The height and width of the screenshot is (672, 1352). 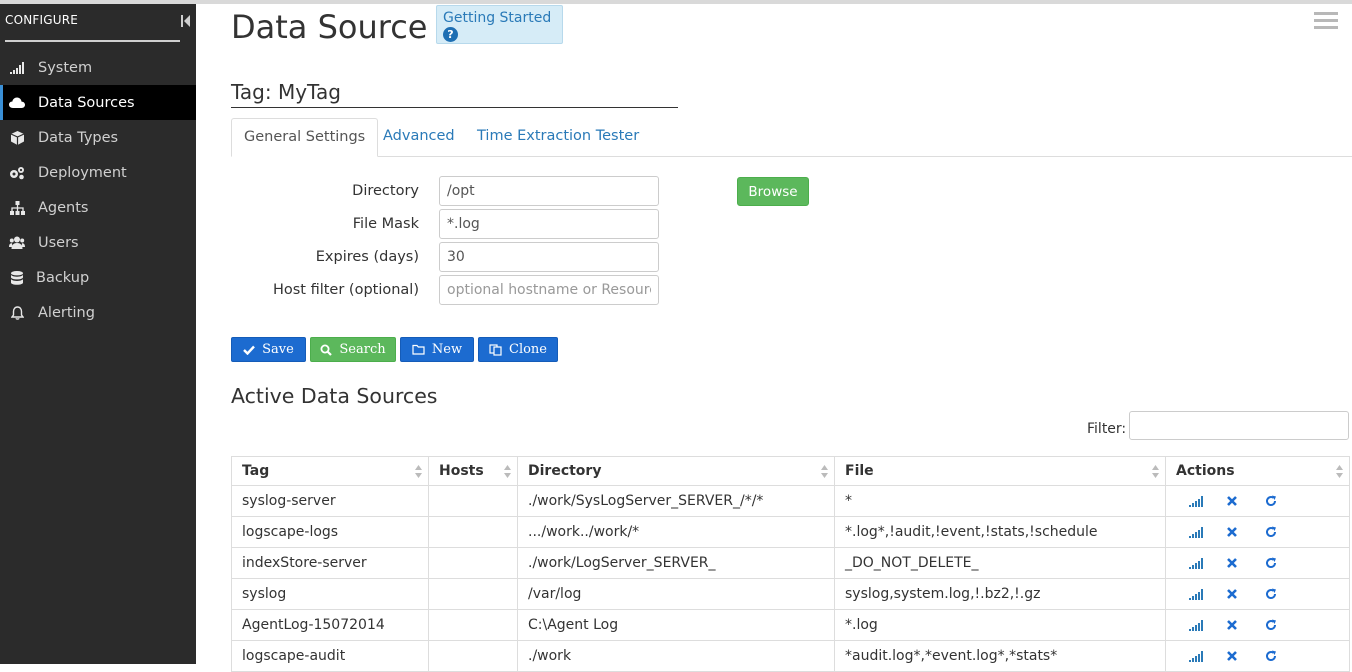 I want to click on sidebar-item-label: Alerting, so click(x=66, y=312).